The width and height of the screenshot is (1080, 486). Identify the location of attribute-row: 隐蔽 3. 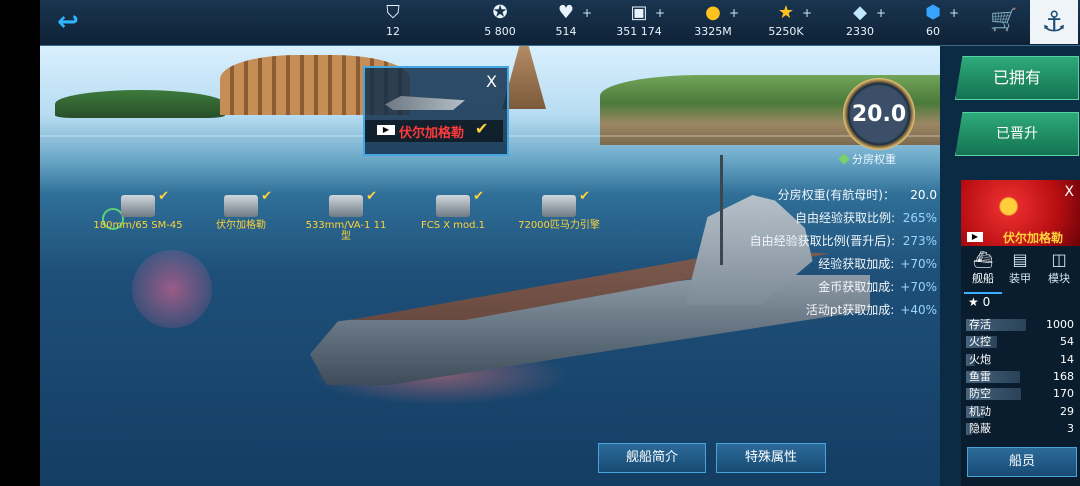
(1022, 429).